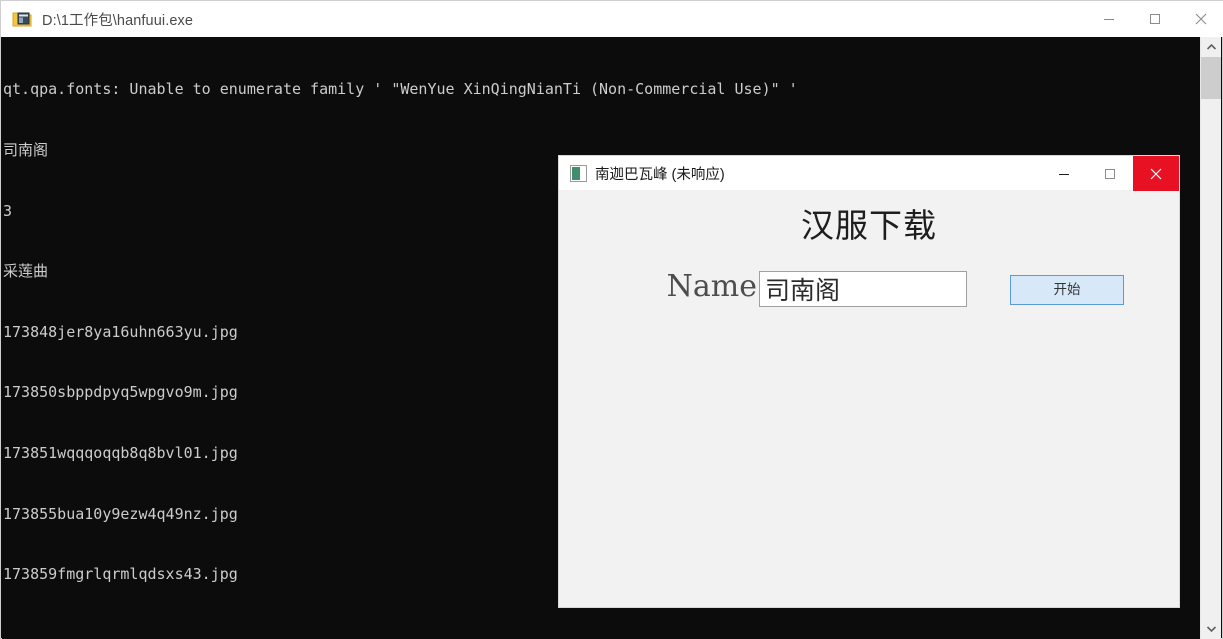 Image resolution: width=1223 pixels, height=639 pixels. Describe the element at coordinates (1064, 173) in the screenshot. I see `dialog-minimize-button` at that location.